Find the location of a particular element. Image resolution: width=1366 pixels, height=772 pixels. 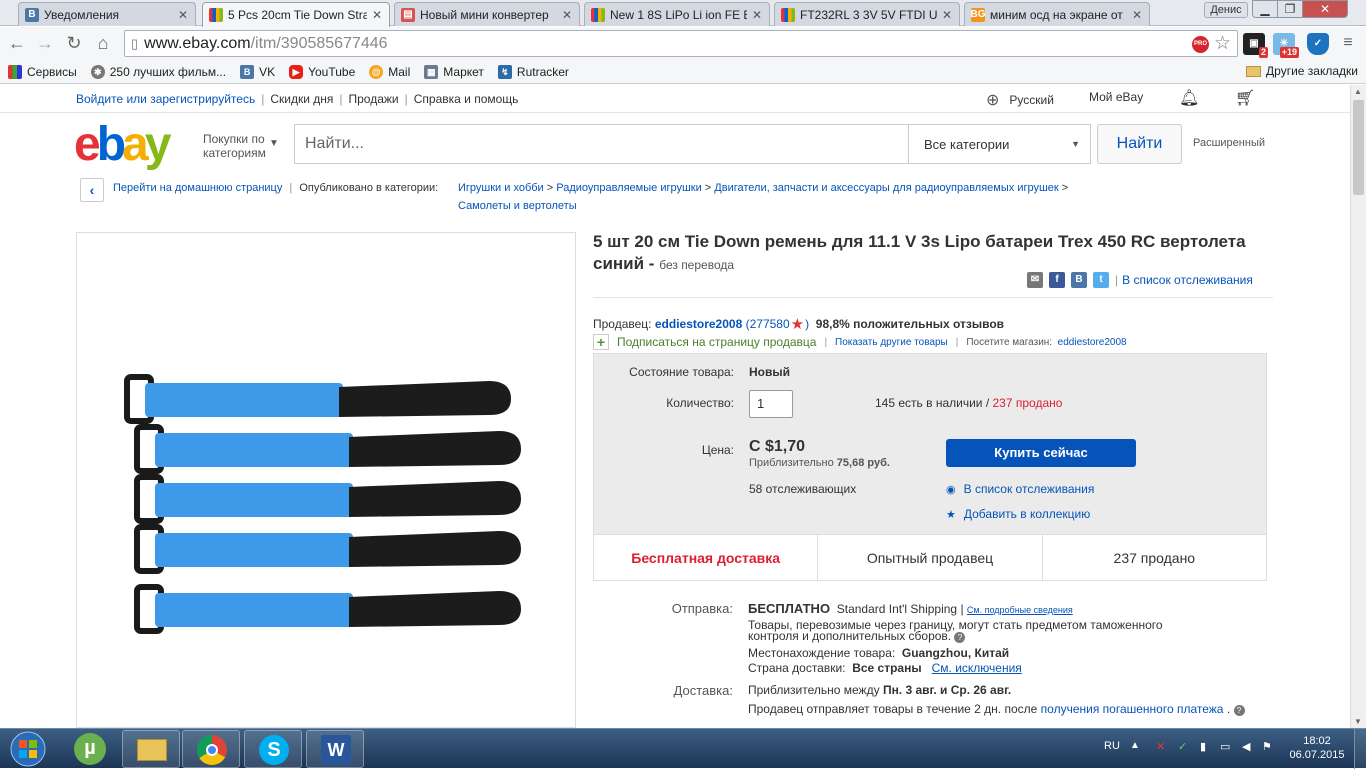

home-link: Перейти на домашнюю страницу is located at coordinates (197, 188).